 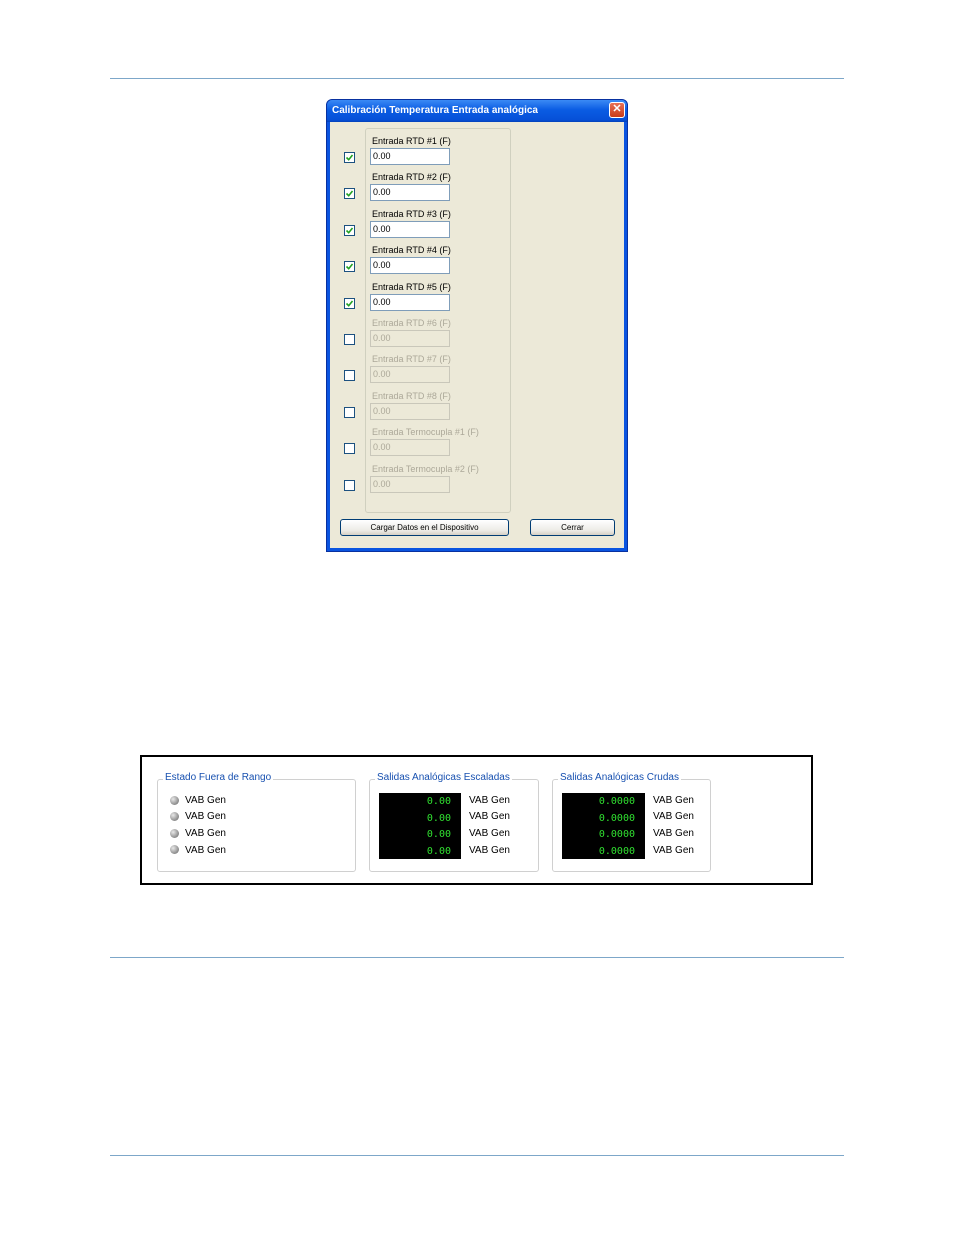 What do you see at coordinates (424, 527) in the screenshot?
I see `load-data-button: Cargar Datos en el Dispositivo` at bounding box center [424, 527].